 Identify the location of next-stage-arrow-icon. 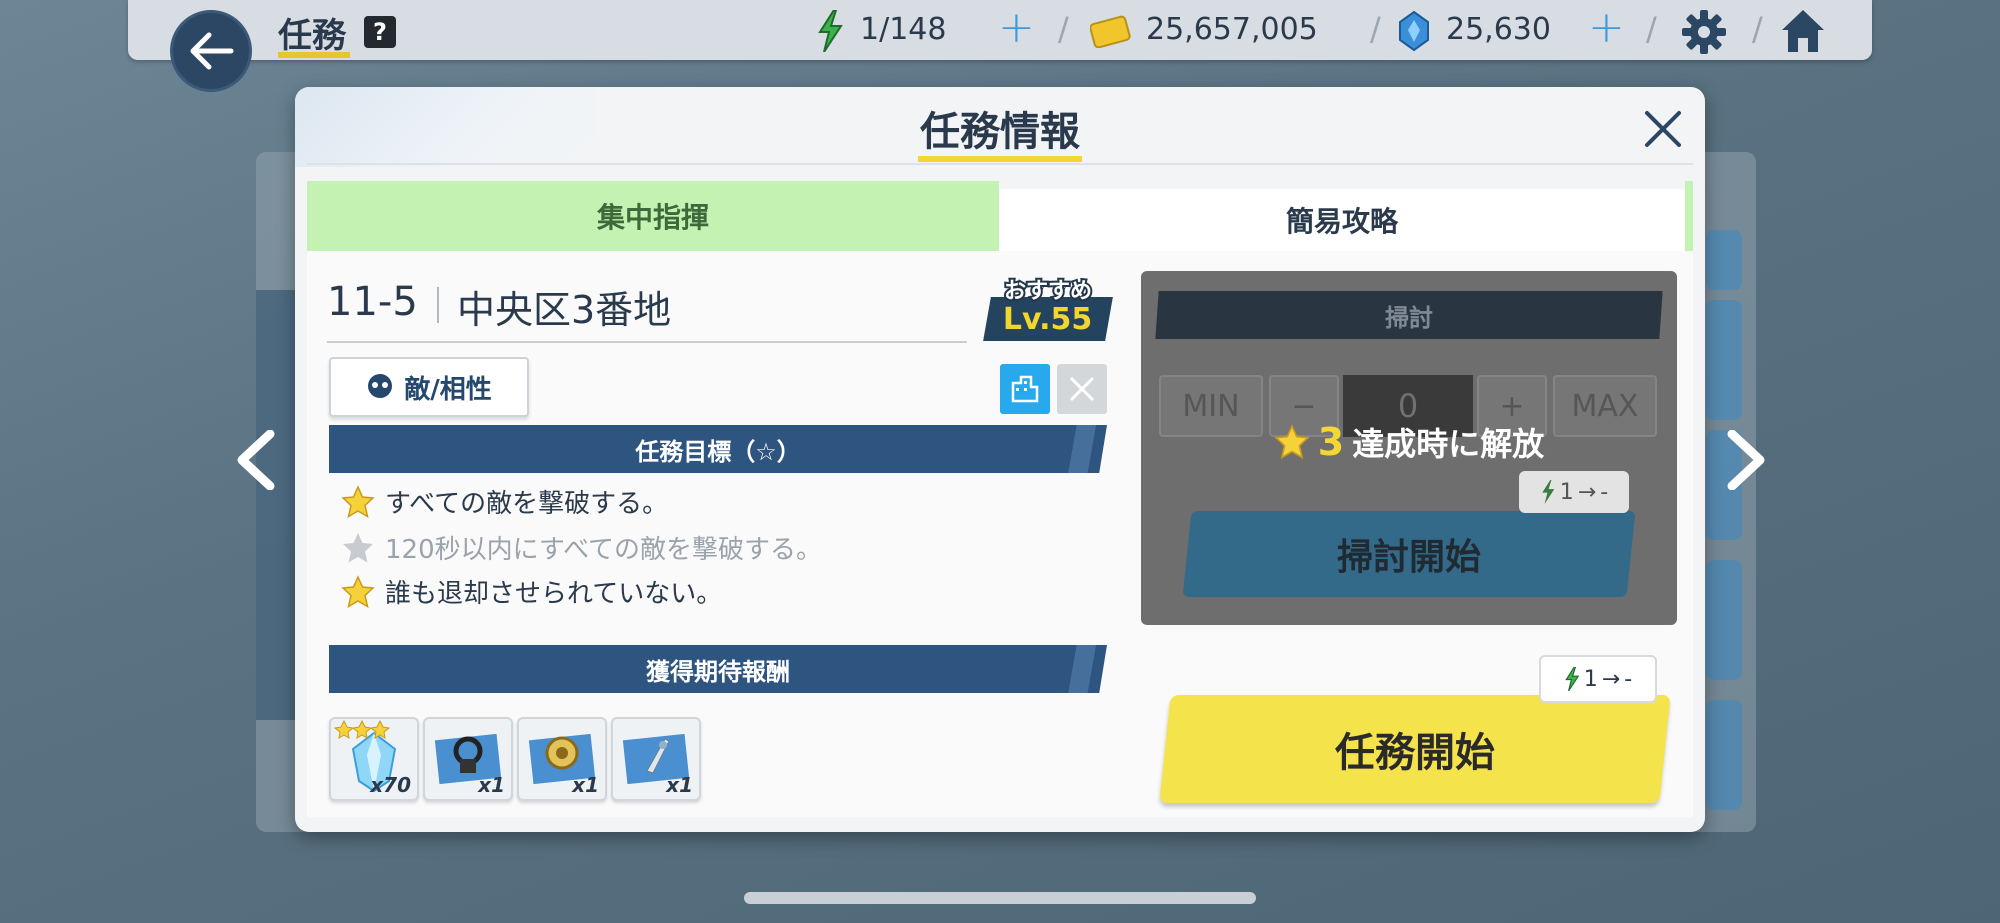
(1746, 460).